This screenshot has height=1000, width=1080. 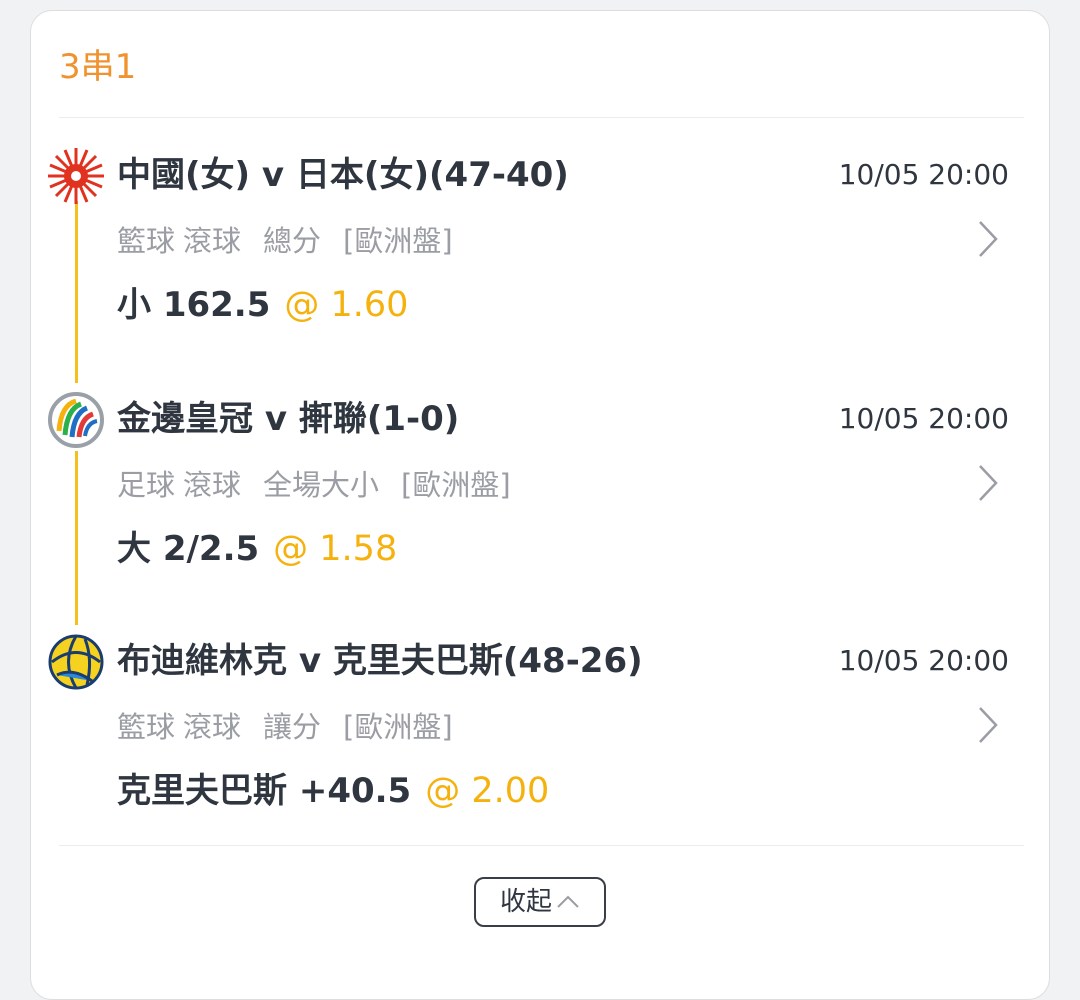 What do you see at coordinates (487, 791) in the screenshot?
I see `odds-value: @ 2.00` at bounding box center [487, 791].